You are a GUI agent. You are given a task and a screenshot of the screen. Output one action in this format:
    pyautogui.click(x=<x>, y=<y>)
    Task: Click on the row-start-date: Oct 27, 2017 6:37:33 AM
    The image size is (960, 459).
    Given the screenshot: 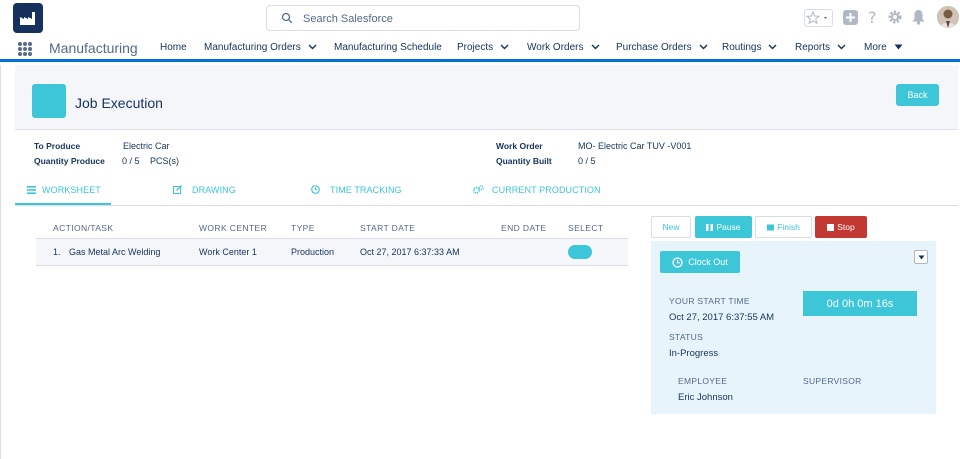 What is the action you would take?
    pyautogui.click(x=410, y=252)
    